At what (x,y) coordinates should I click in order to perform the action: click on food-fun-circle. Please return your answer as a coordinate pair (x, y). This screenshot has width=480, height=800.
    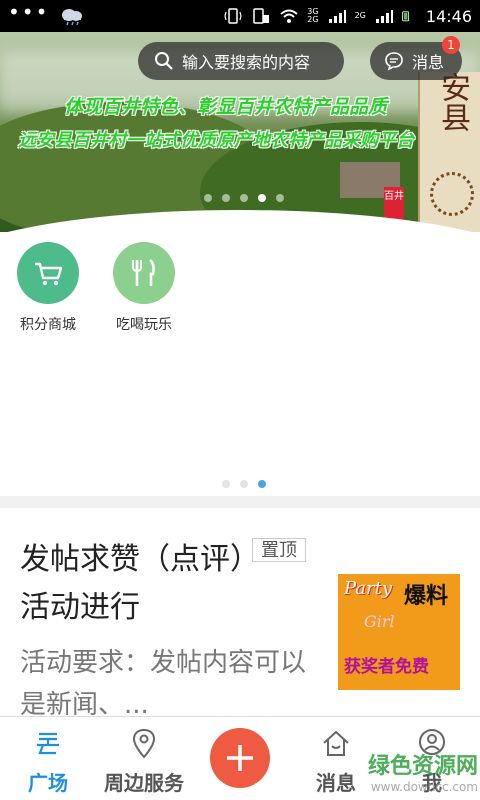
    Looking at the image, I should click on (144, 273).